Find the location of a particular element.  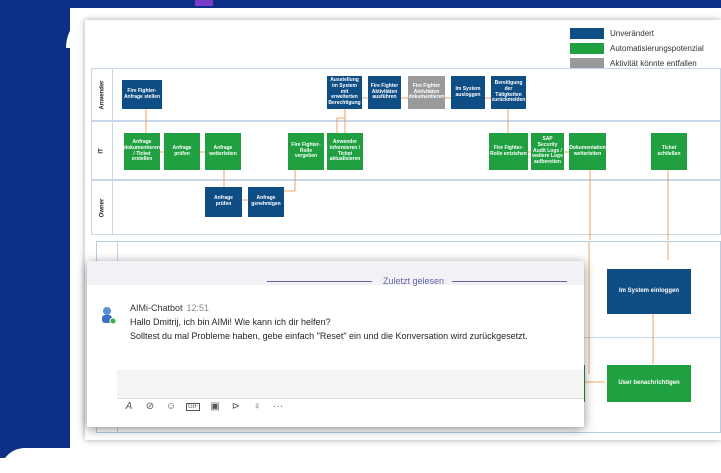

sender-name: AIMi-Chatbot is located at coordinates (156, 308).